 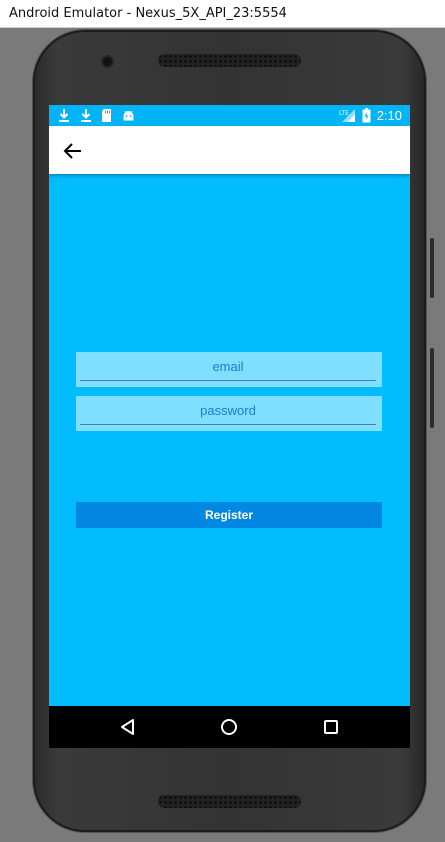 What do you see at coordinates (432, 268) in the screenshot?
I see `volume-button` at bounding box center [432, 268].